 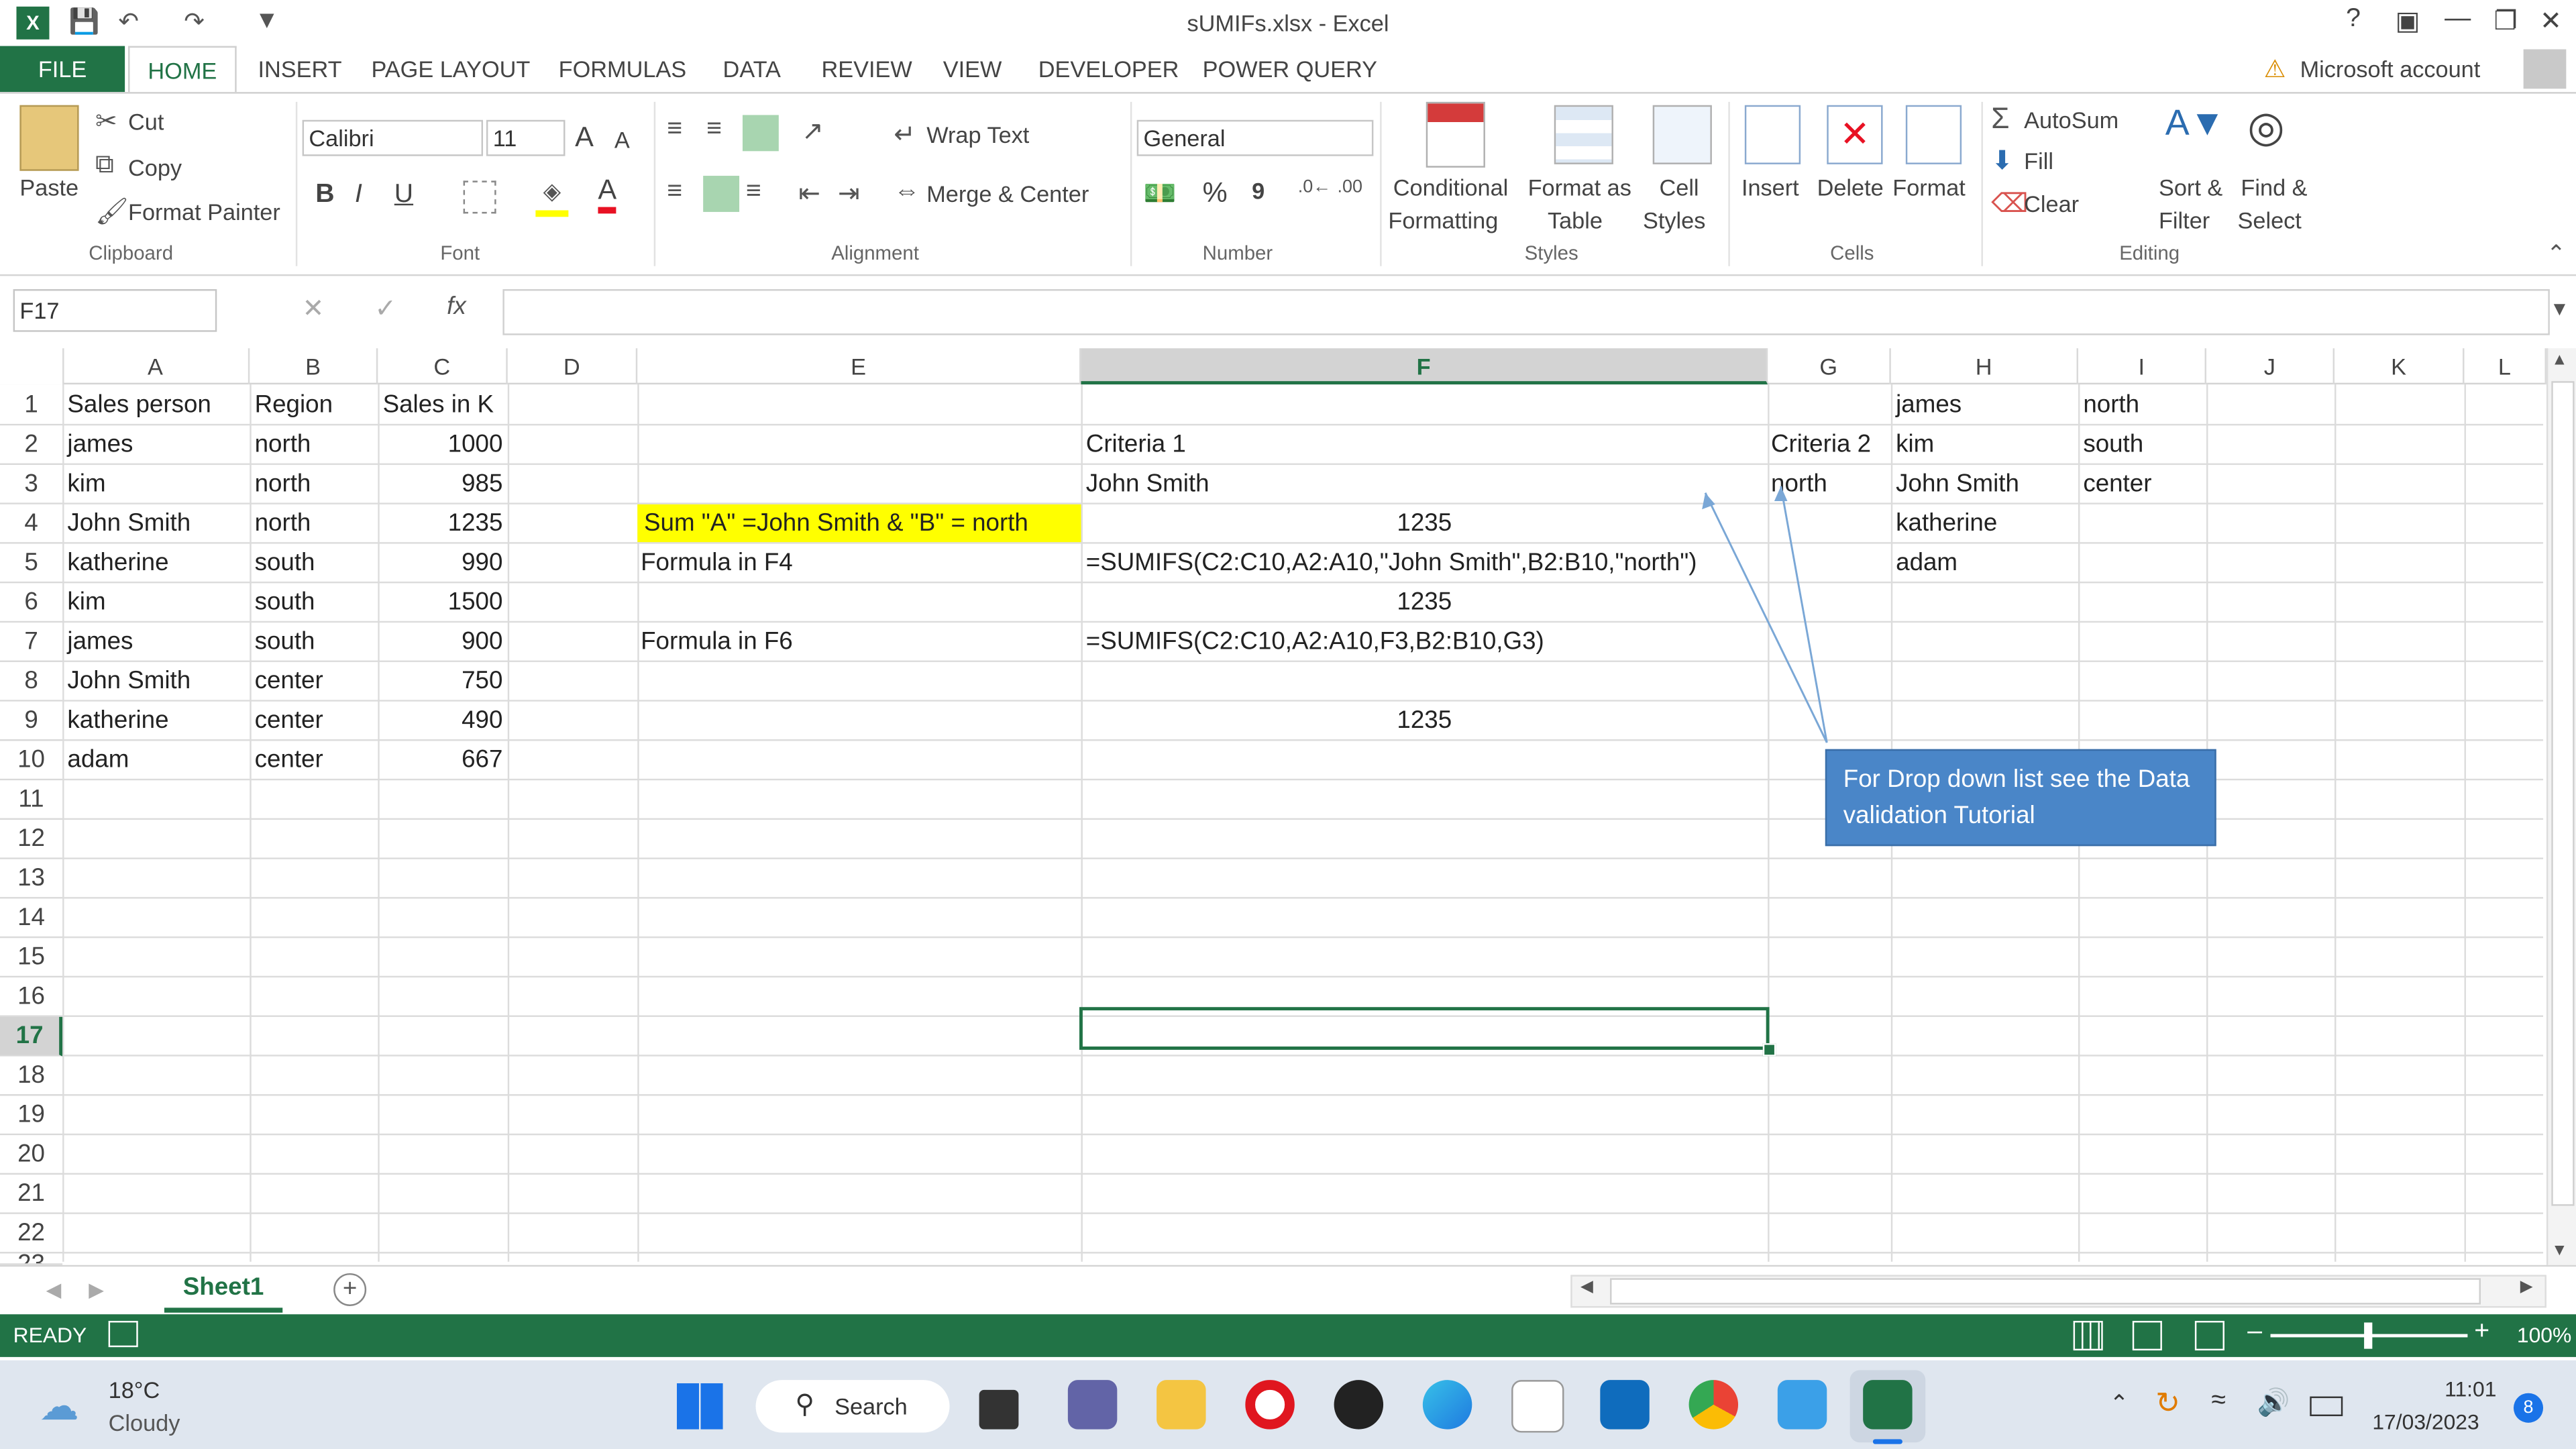 What do you see at coordinates (443, 366) in the screenshot?
I see `column-header-c: C` at bounding box center [443, 366].